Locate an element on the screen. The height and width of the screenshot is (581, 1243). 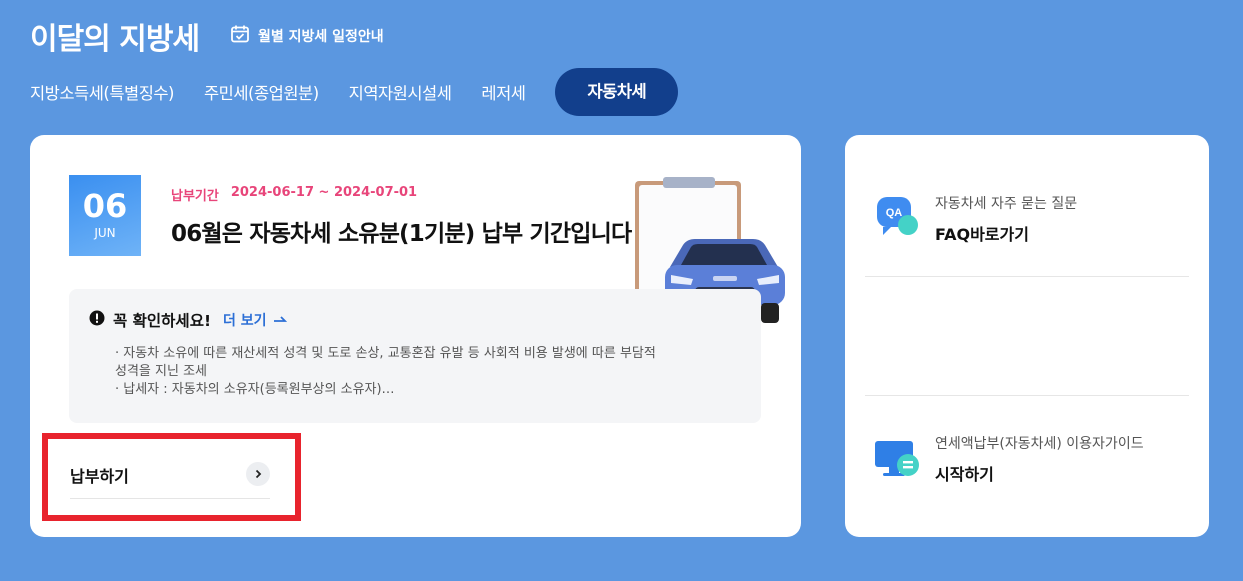
headline: 06월은 자동차세 소유분(1기분) 납부 기간입니다 is located at coordinates (401, 234).